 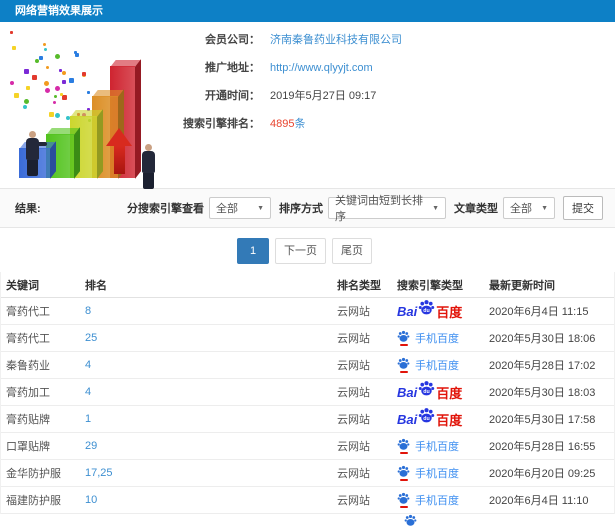 I want to click on info-value: 济南秦鲁药业科技有限公司, so click(x=336, y=40).